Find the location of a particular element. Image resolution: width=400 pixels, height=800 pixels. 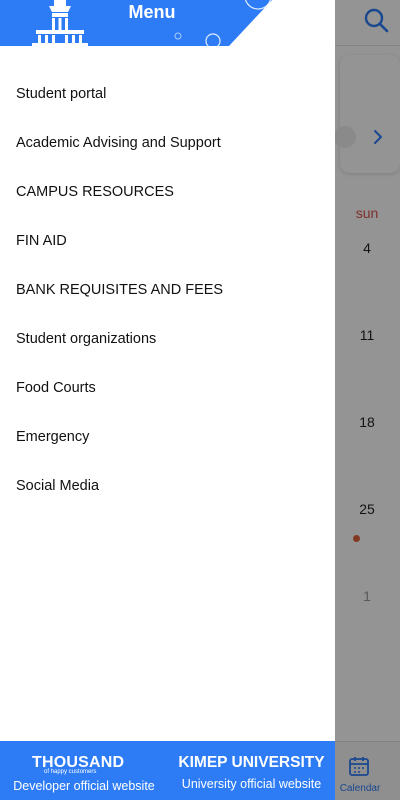

developer-website-label: Developer official website is located at coordinates (84, 786).